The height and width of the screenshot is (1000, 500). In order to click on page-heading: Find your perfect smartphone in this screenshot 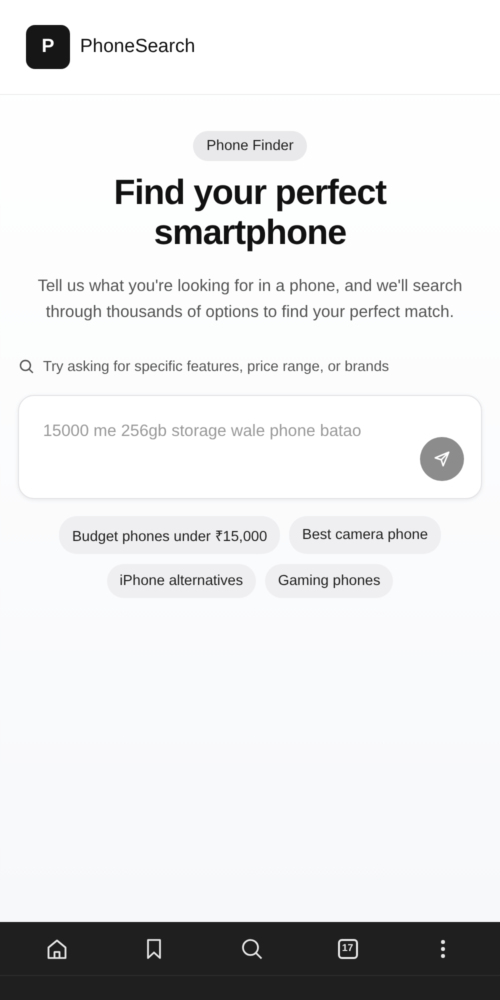, I will do `click(250, 213)`.